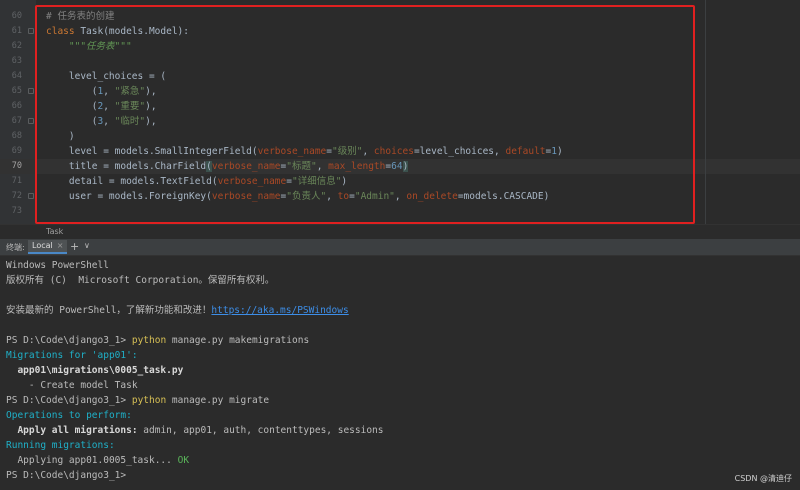  What do you see at coordinates (101, 121) in the screenshot?
I see `code-text: (3, "临时"),` at bounding box center [101, 121].